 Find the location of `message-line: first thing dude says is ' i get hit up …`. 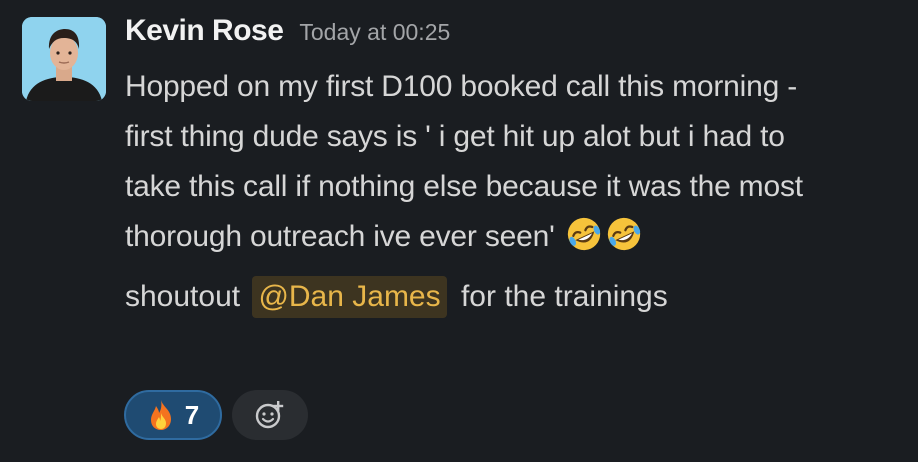

message-line: first thing dude says is ' i get hit up … is located at coordinates (455, 136).